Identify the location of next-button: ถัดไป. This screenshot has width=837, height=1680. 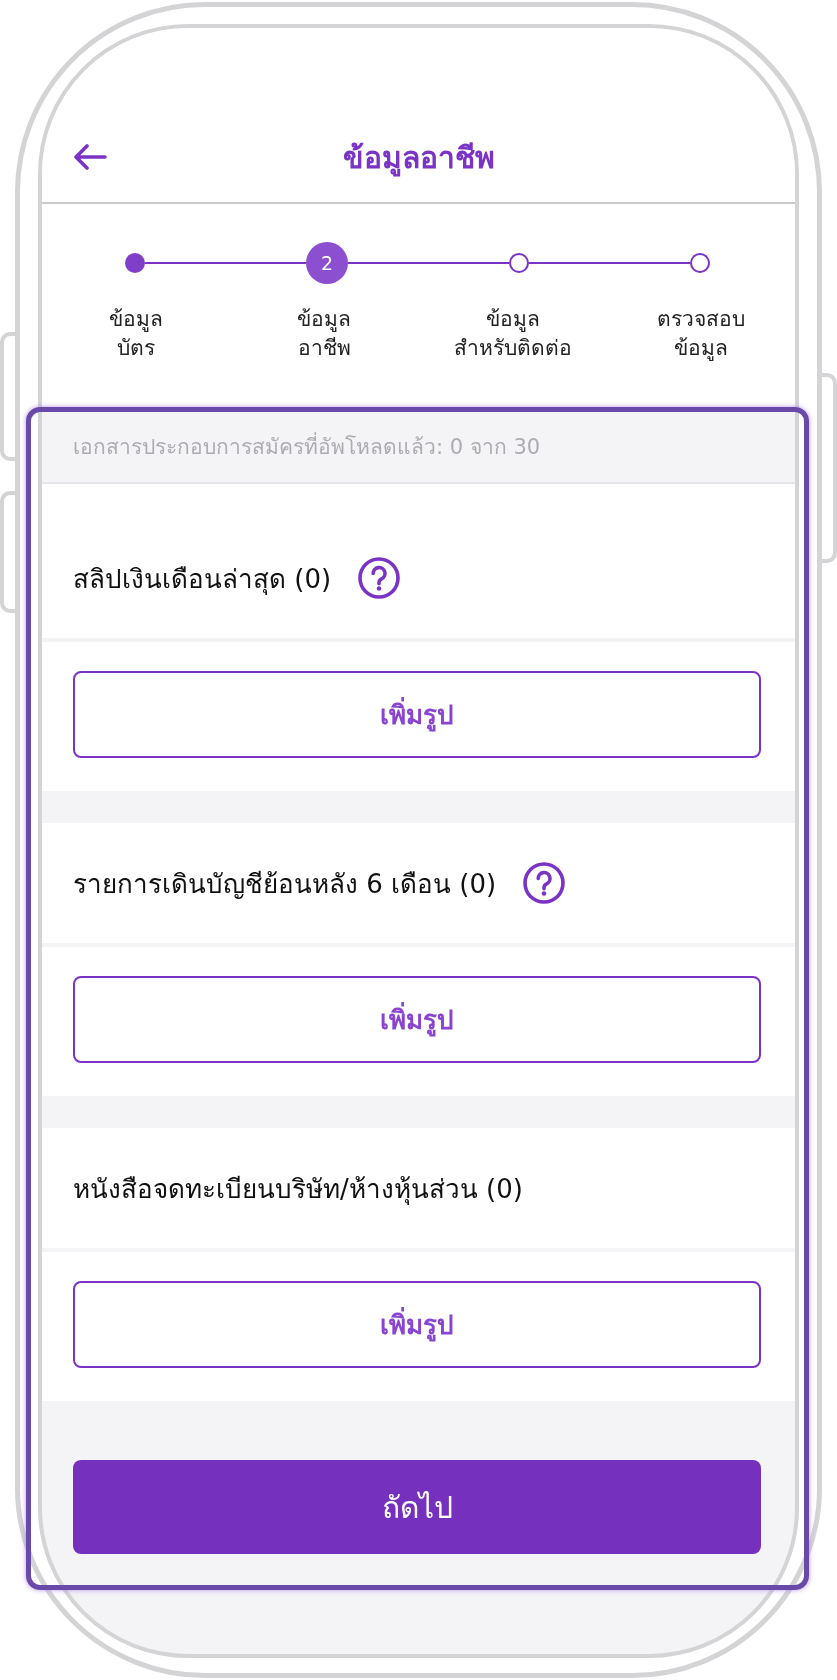
(417, 1507).